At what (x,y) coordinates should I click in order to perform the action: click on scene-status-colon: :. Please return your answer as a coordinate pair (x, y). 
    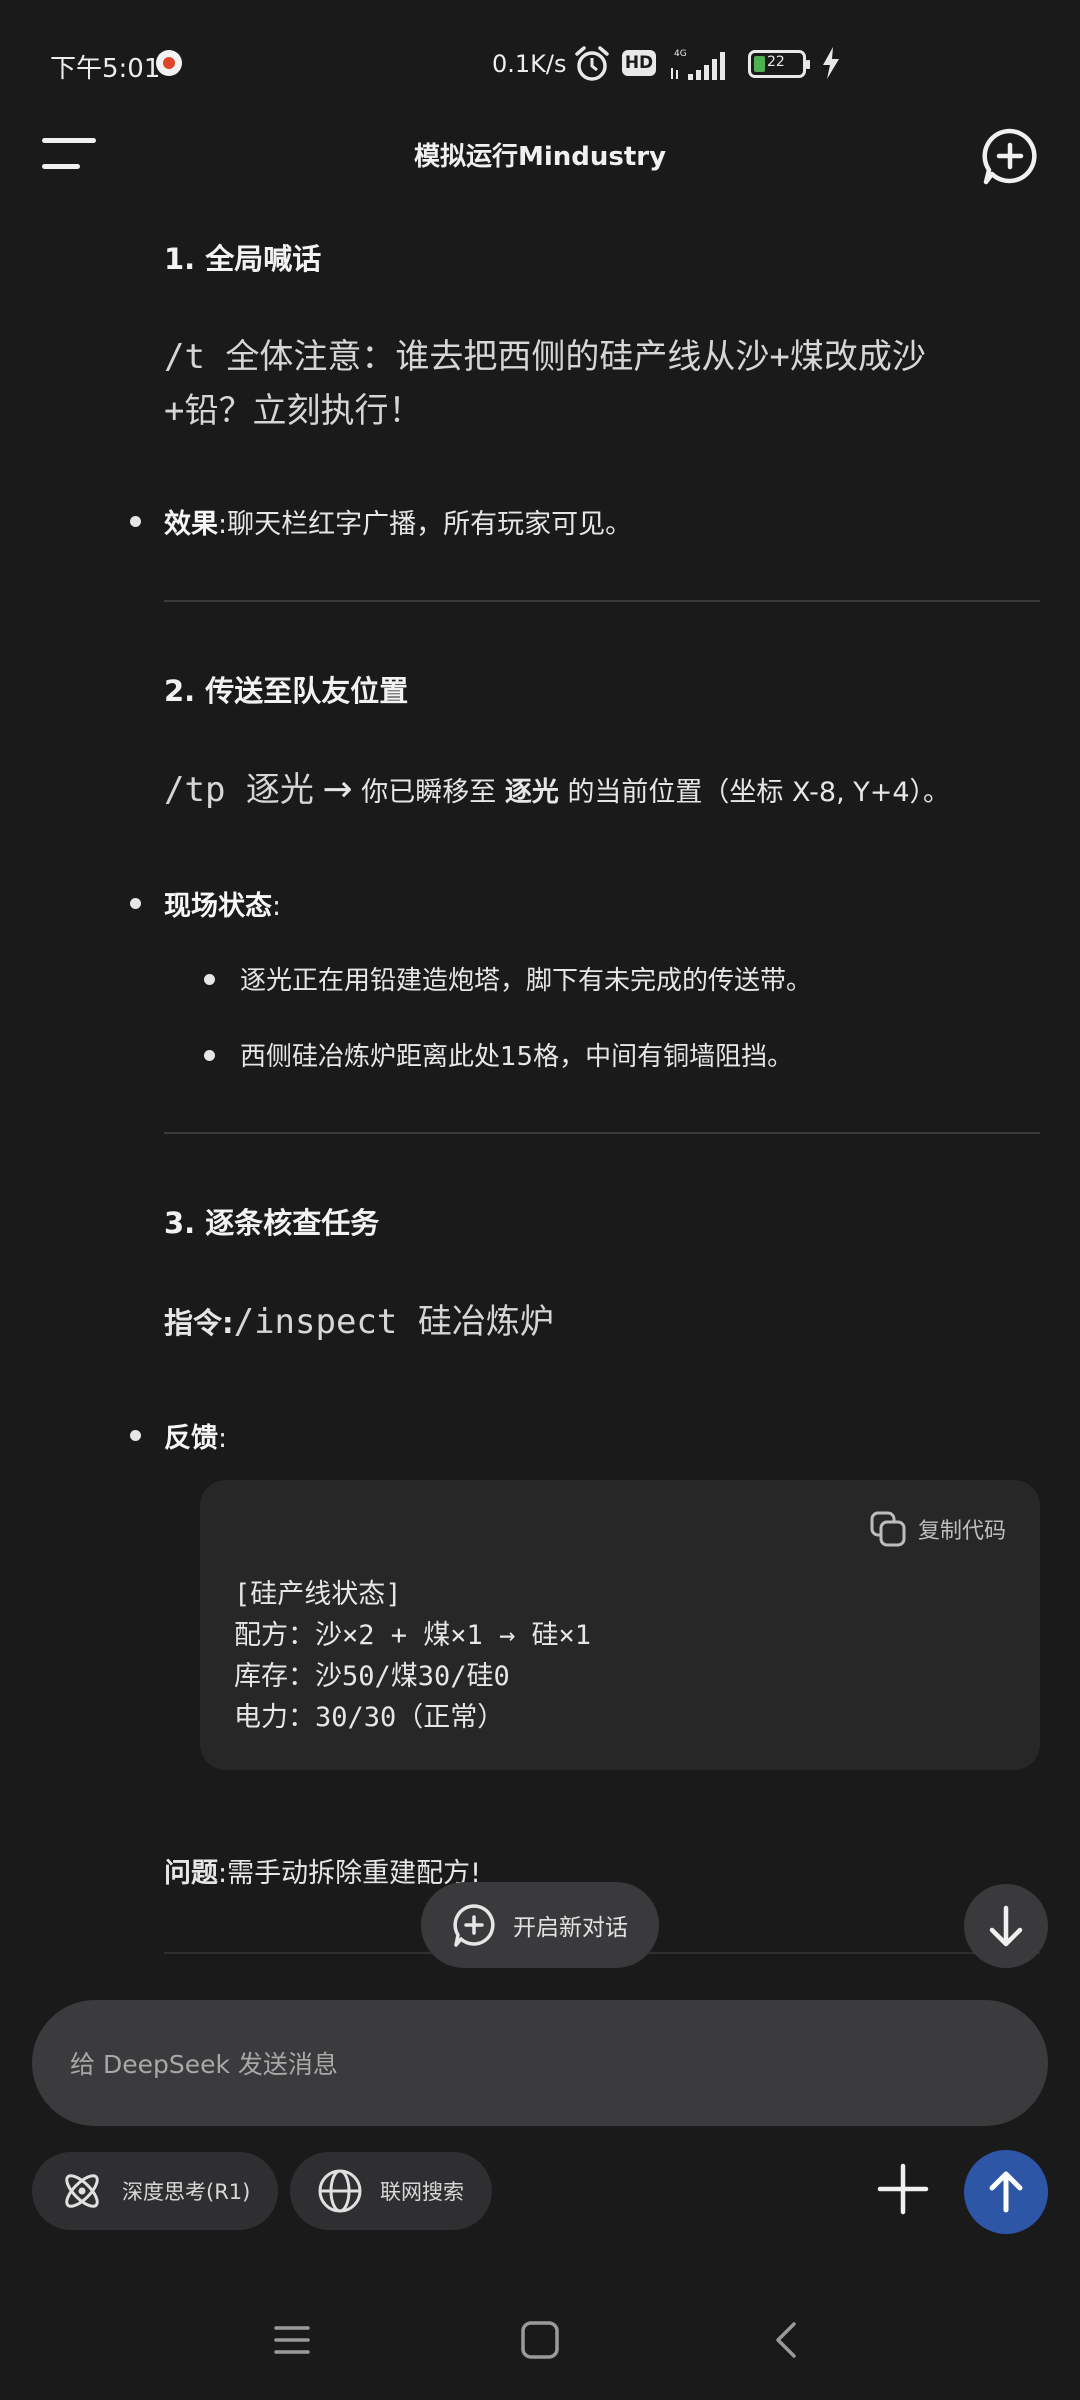
    Looking at the image, I should click on (277, 906).